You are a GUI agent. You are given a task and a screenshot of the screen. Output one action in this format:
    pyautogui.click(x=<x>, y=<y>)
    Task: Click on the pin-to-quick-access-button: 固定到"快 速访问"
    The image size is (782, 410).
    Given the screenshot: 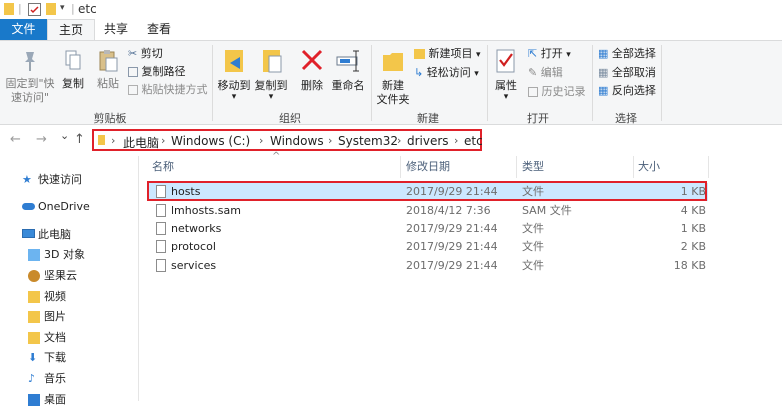 What is the action you would take?
    pyautogui.click(x=30, y=77)
    